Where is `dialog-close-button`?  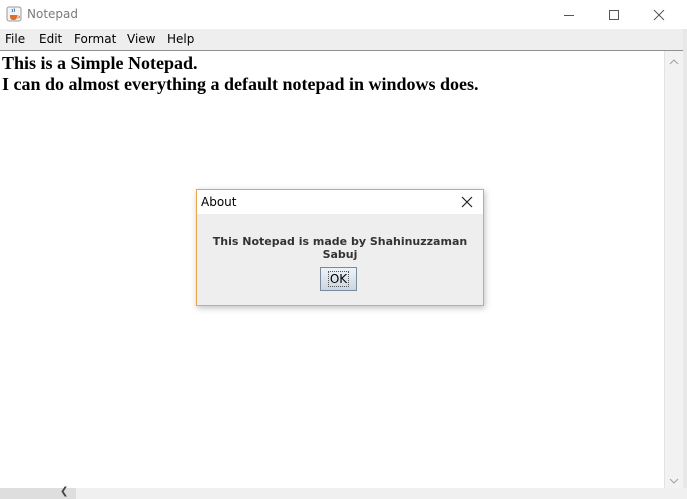
dialog-close-button is located at coordinates (467, 202).